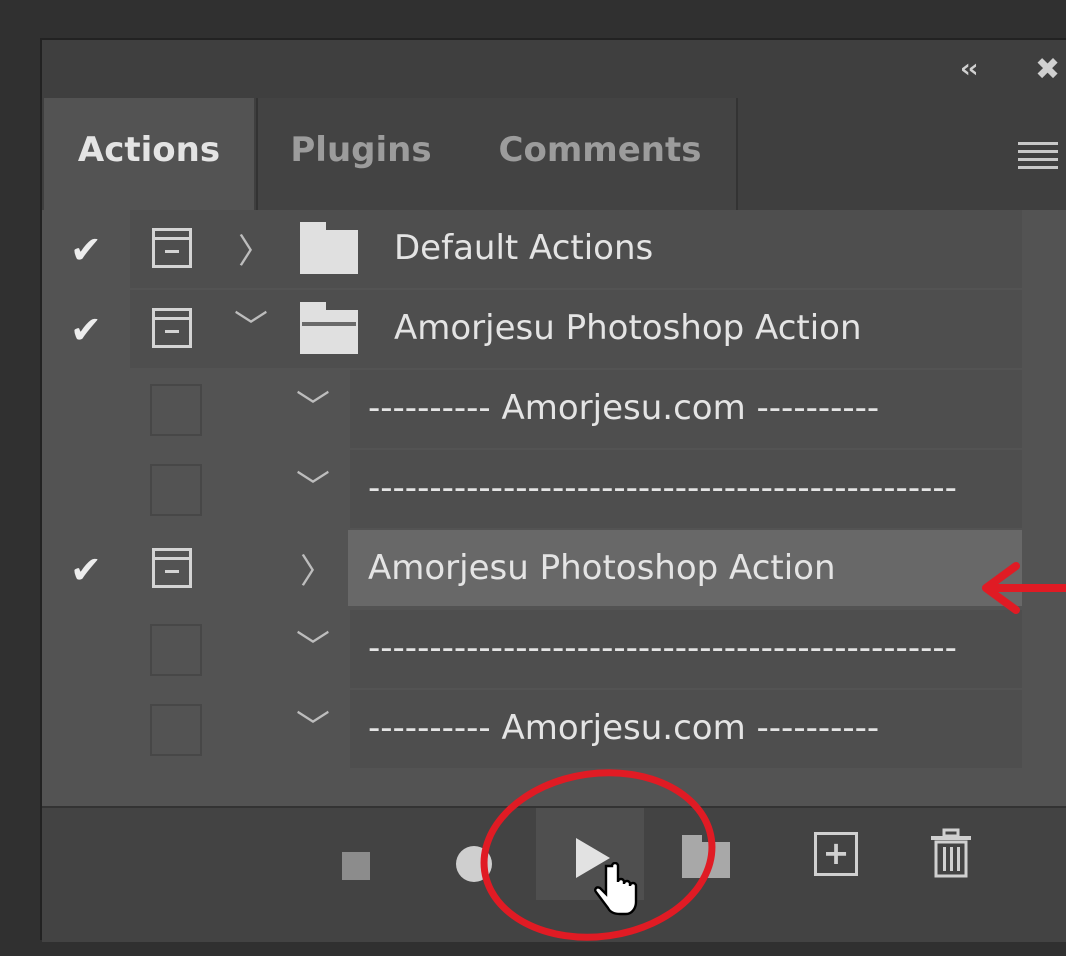 This screenshot has width=1066, height=956. Describe the element at coordinates (628, 328) in the screenshot. I see `action-set-label: Amorjesu Photoshop Action` at that location.